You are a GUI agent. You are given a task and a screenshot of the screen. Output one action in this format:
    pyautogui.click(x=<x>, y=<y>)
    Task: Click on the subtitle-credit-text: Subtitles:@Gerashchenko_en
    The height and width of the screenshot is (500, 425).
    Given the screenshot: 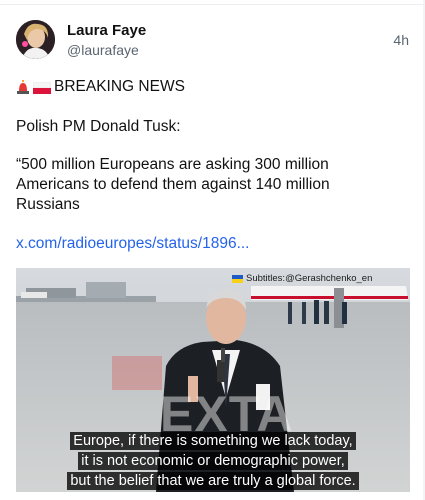 What is the action you would take?
    pyautogui.click(x=309, y=278)
    